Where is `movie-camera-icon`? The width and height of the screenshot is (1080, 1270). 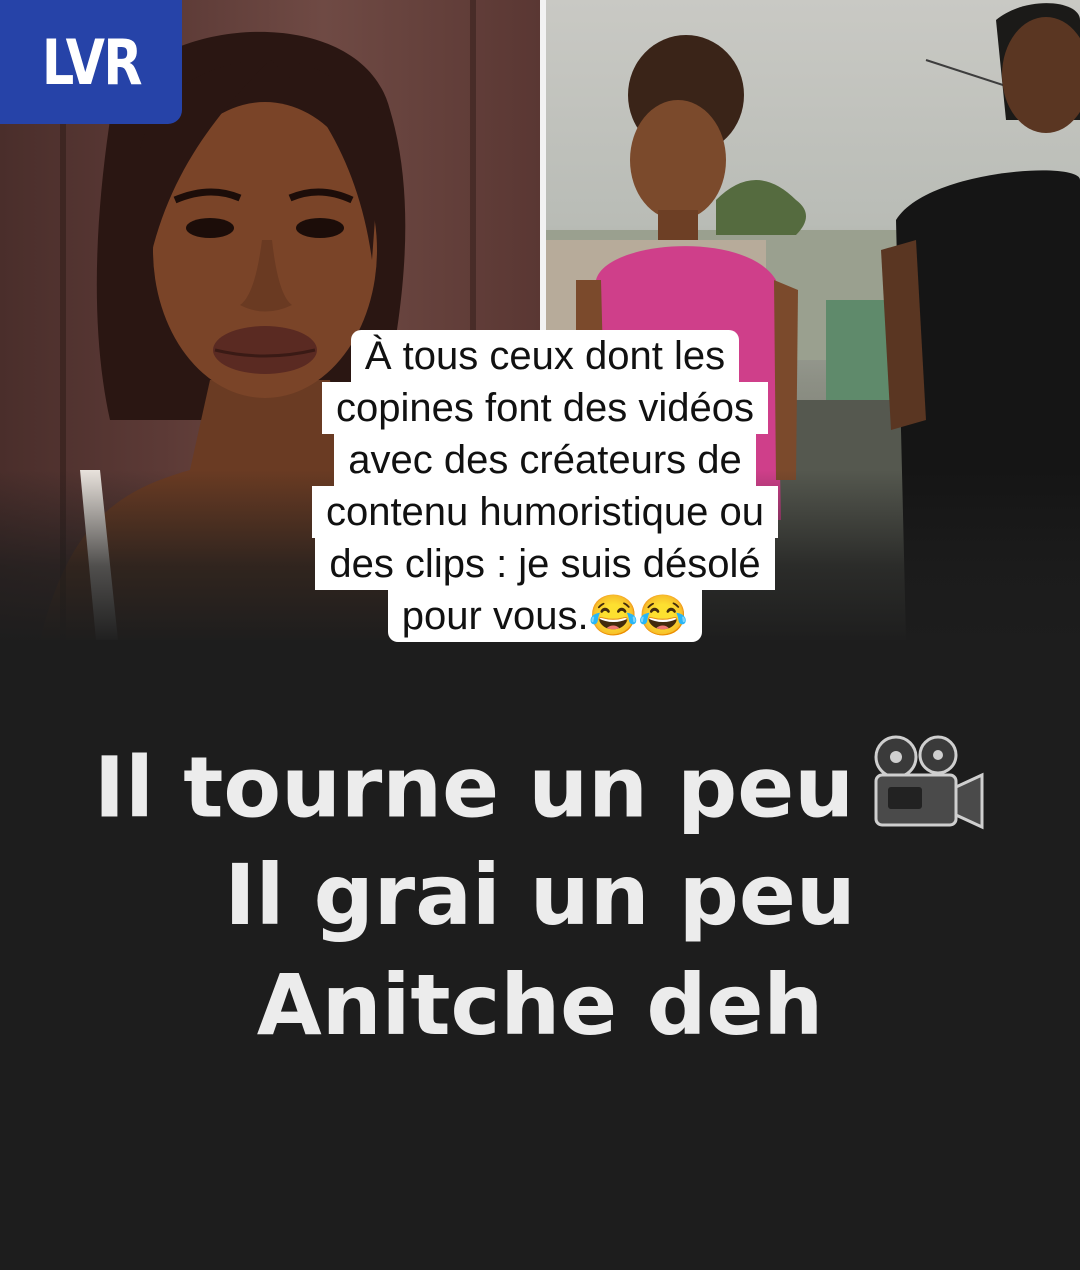
movie-camera-icon is located at coordinates (926, 793).